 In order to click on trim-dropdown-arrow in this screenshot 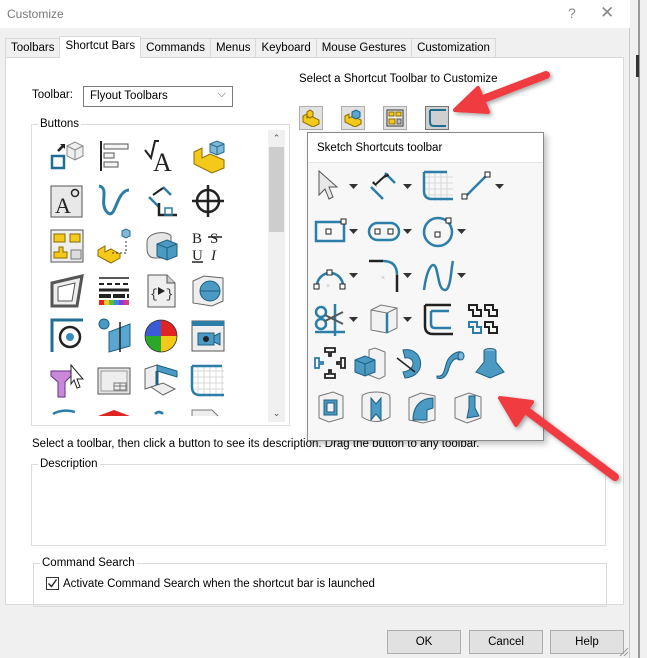, I will do `click(353, 319)`.